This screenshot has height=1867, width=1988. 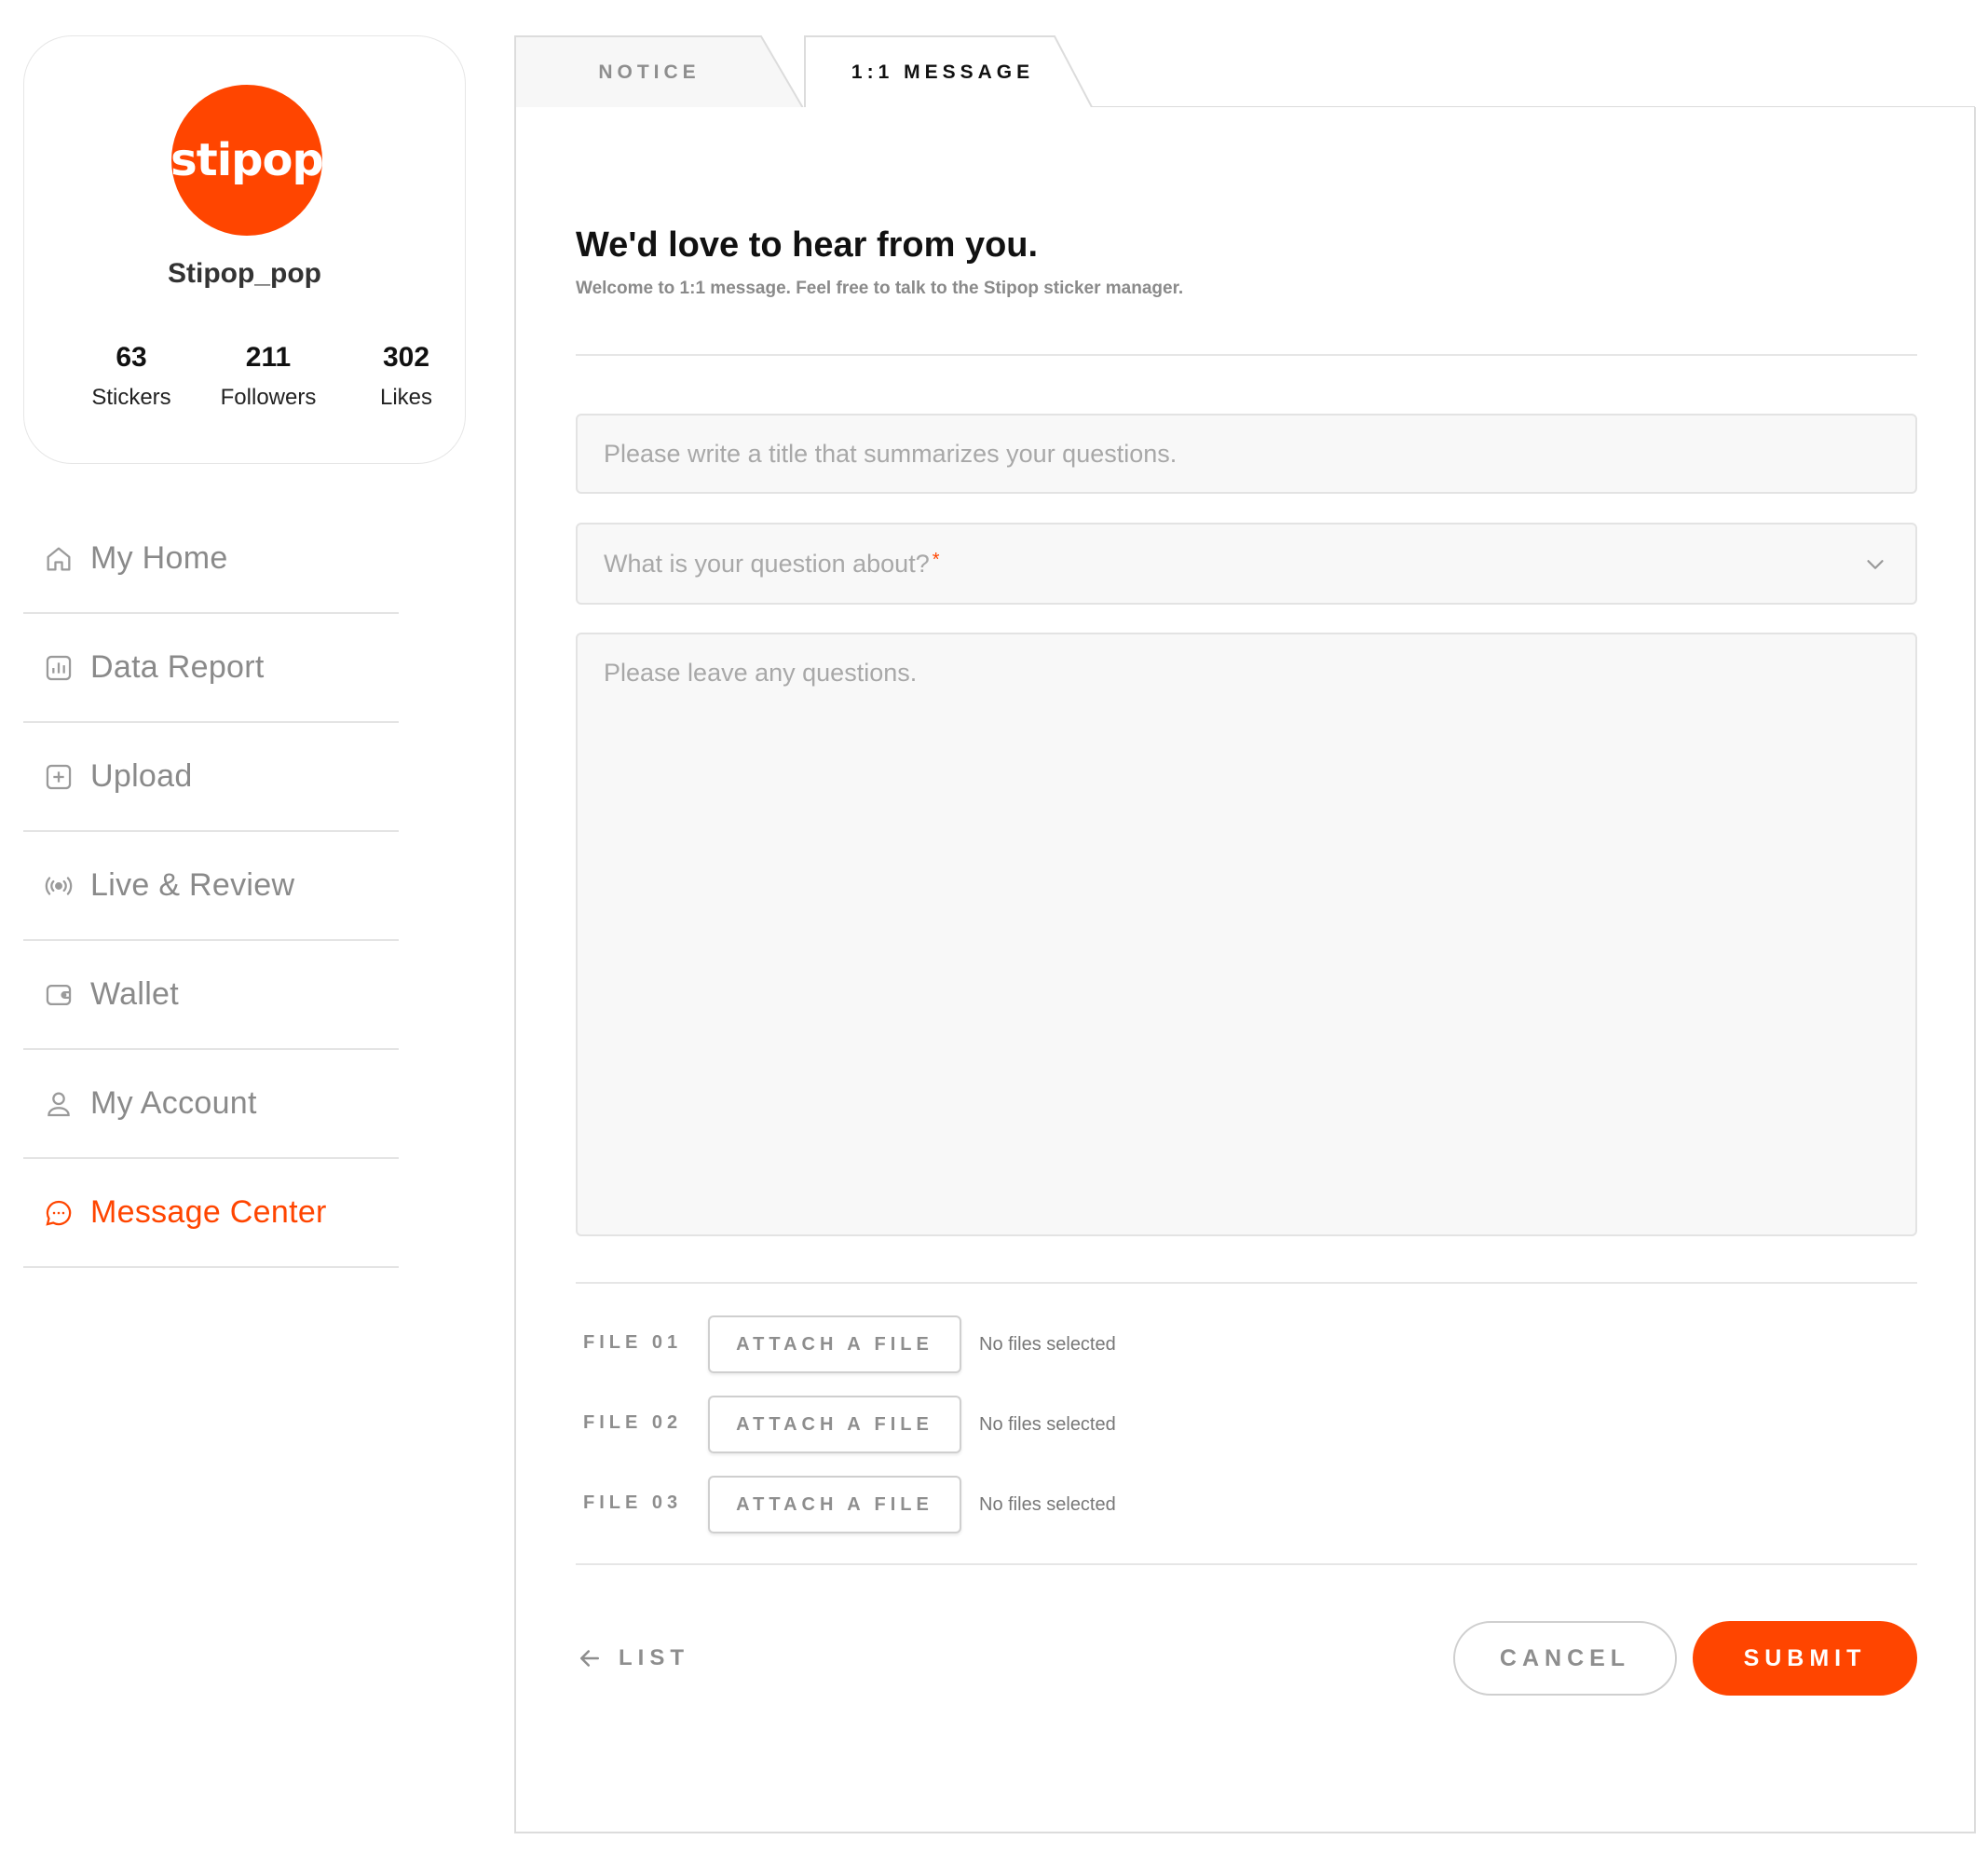 I want to click on back-to-list-link: LIST, so click(x=632, y=1658).